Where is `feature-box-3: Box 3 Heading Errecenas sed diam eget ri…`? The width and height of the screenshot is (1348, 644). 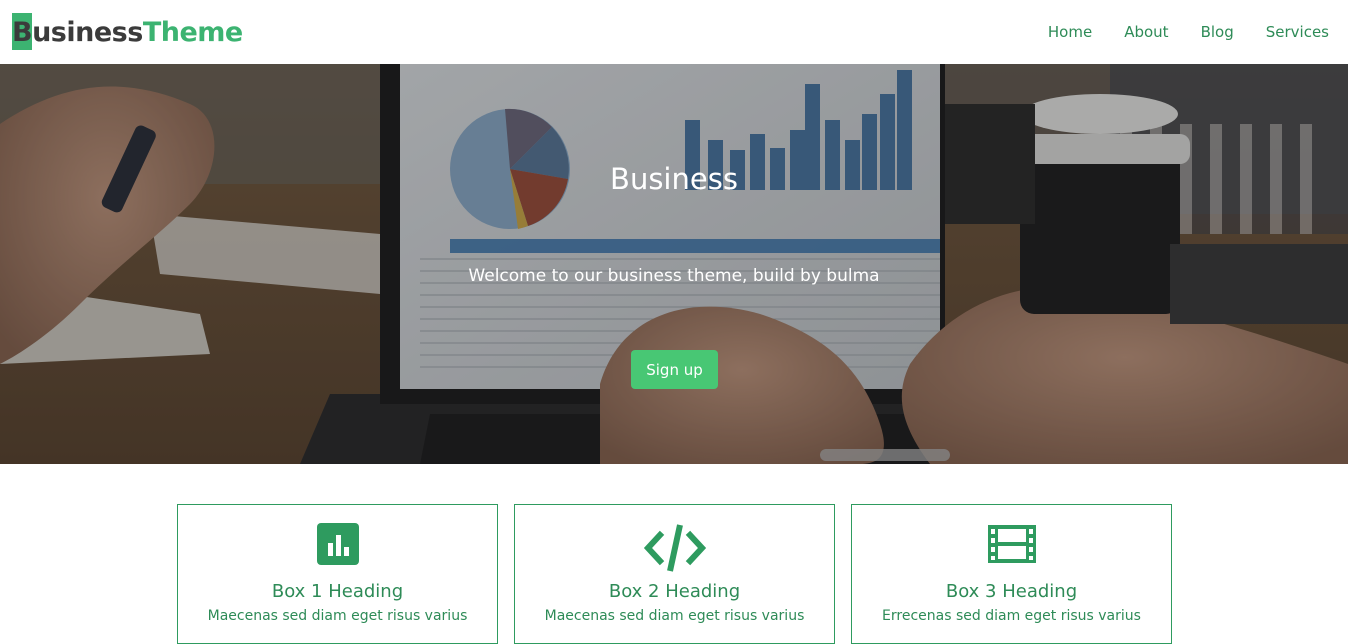
feature-box-3: Box 3 Heading Errecenas sed diam eget ri… is located at coordinates (1011, 574).